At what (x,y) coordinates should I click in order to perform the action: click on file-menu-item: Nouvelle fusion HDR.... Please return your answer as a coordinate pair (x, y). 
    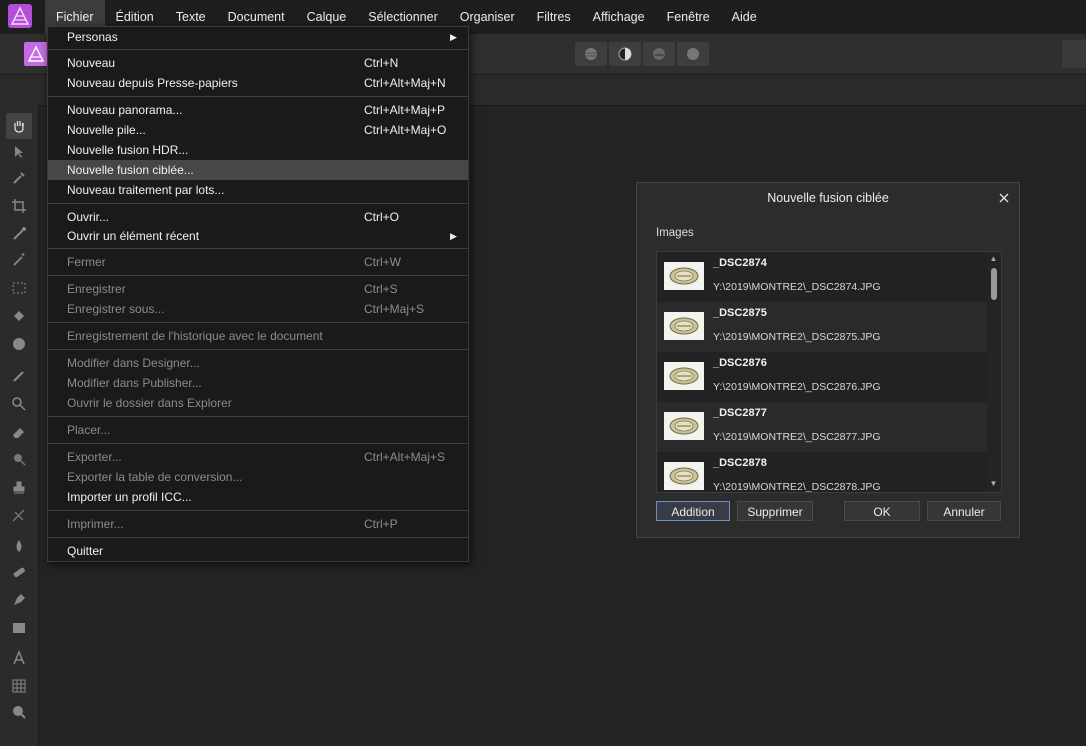
    Looking at the image, I should click on (258, 150).